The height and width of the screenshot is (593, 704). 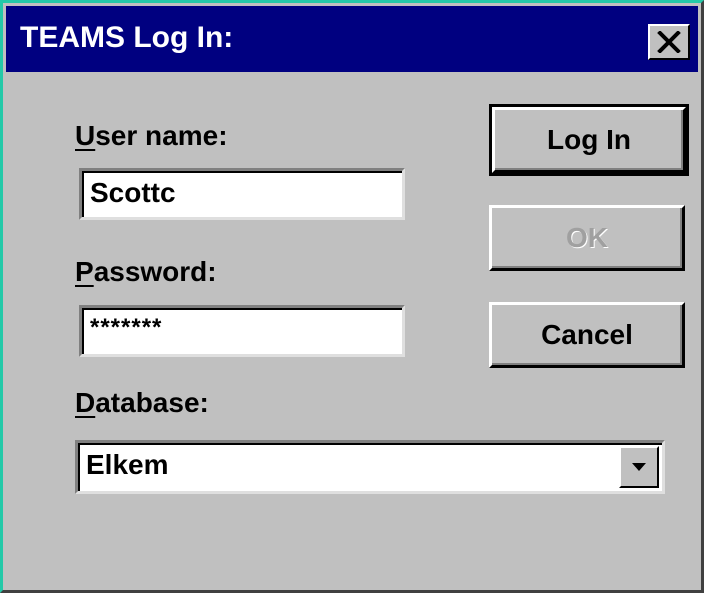 I want to click on password-label-mnemonic: P, so click(x=84, y=271).